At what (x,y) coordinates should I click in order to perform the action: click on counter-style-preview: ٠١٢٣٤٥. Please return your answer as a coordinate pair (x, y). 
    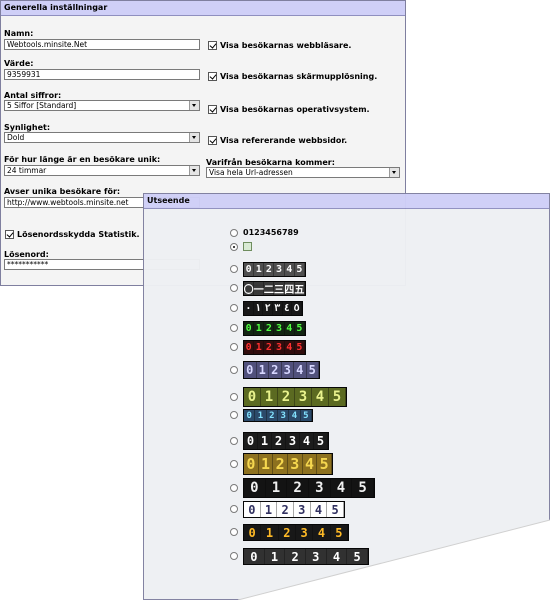
    Looking at the image, I should click on (273, 308).